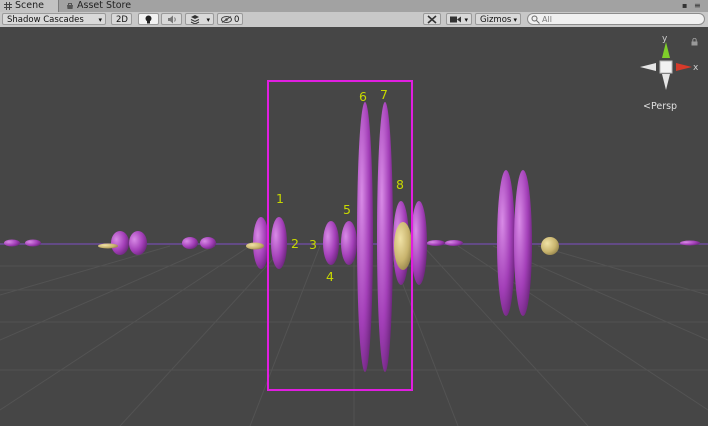 Image resolution: width=708 pixels, height=426 pixels. I want to click on y-axis-label: y, so click(665, 39).